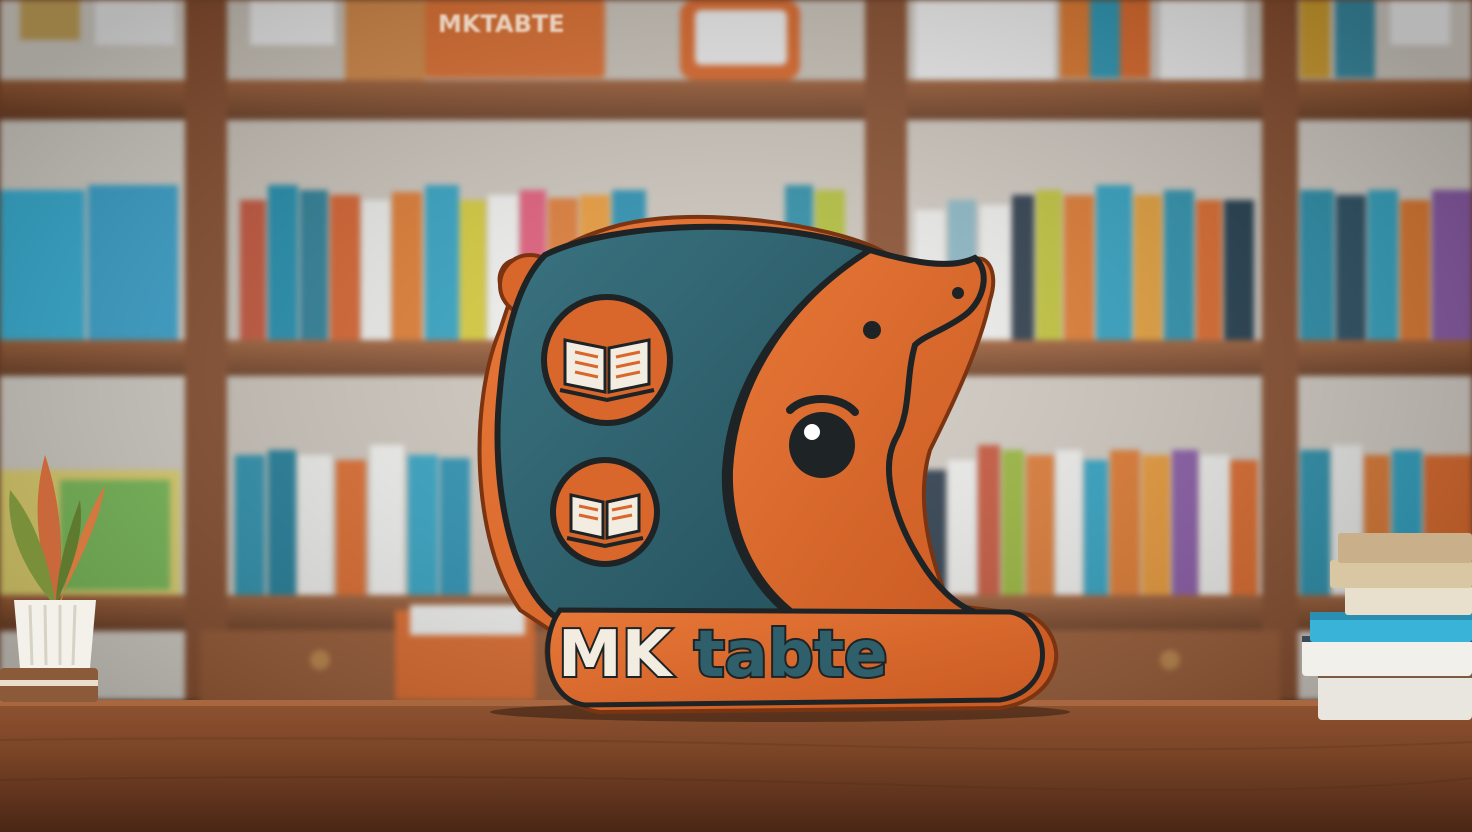  I want to click on book-badge-bottom, so click(605, 512).